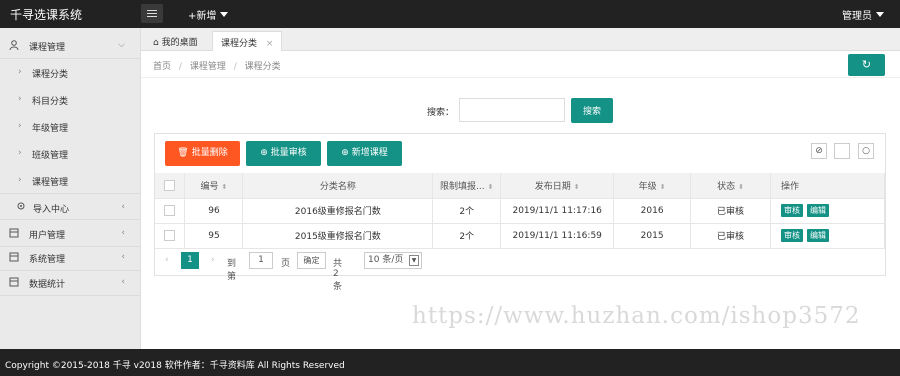 This screenshot has width=900, height=376. What do you see at coordinates (592, 110) in the screenshot?
I see `search-button: 搜索` at bounding box center [592, 110].